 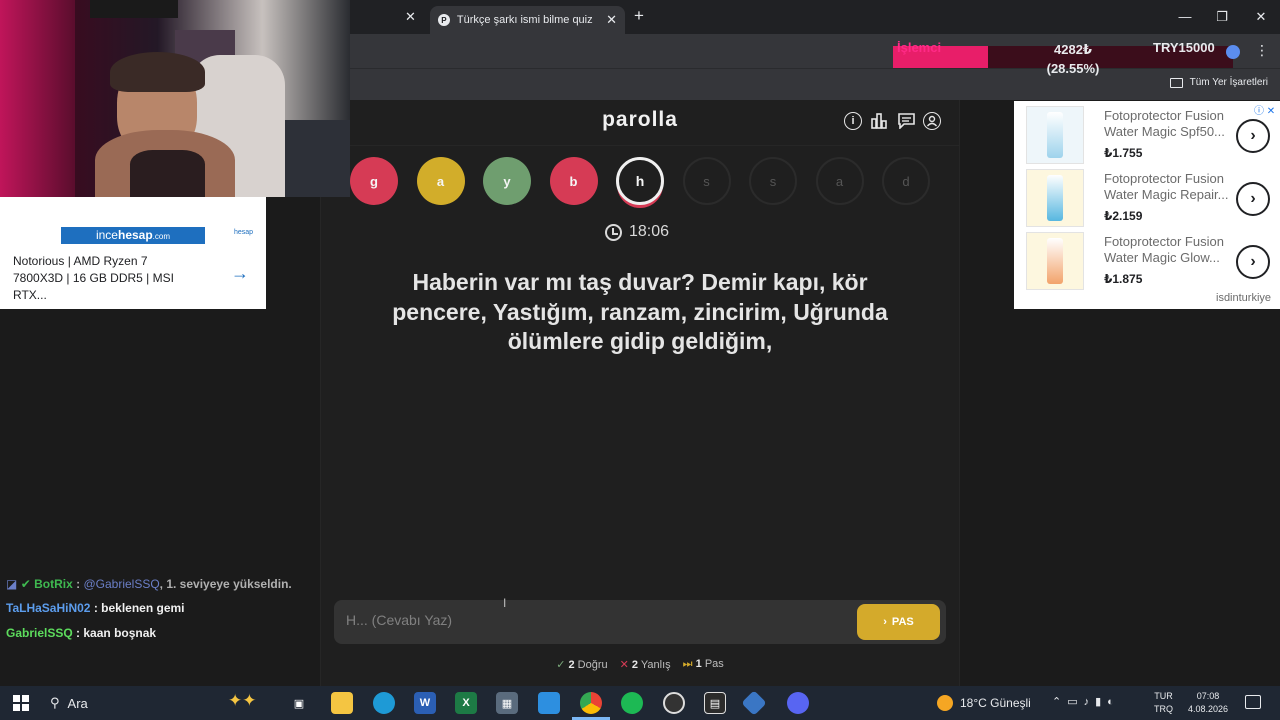 What do you see at coordinates (906, 121) in the screenshot?
I see `message-icon` at bounding box center [906, 121].